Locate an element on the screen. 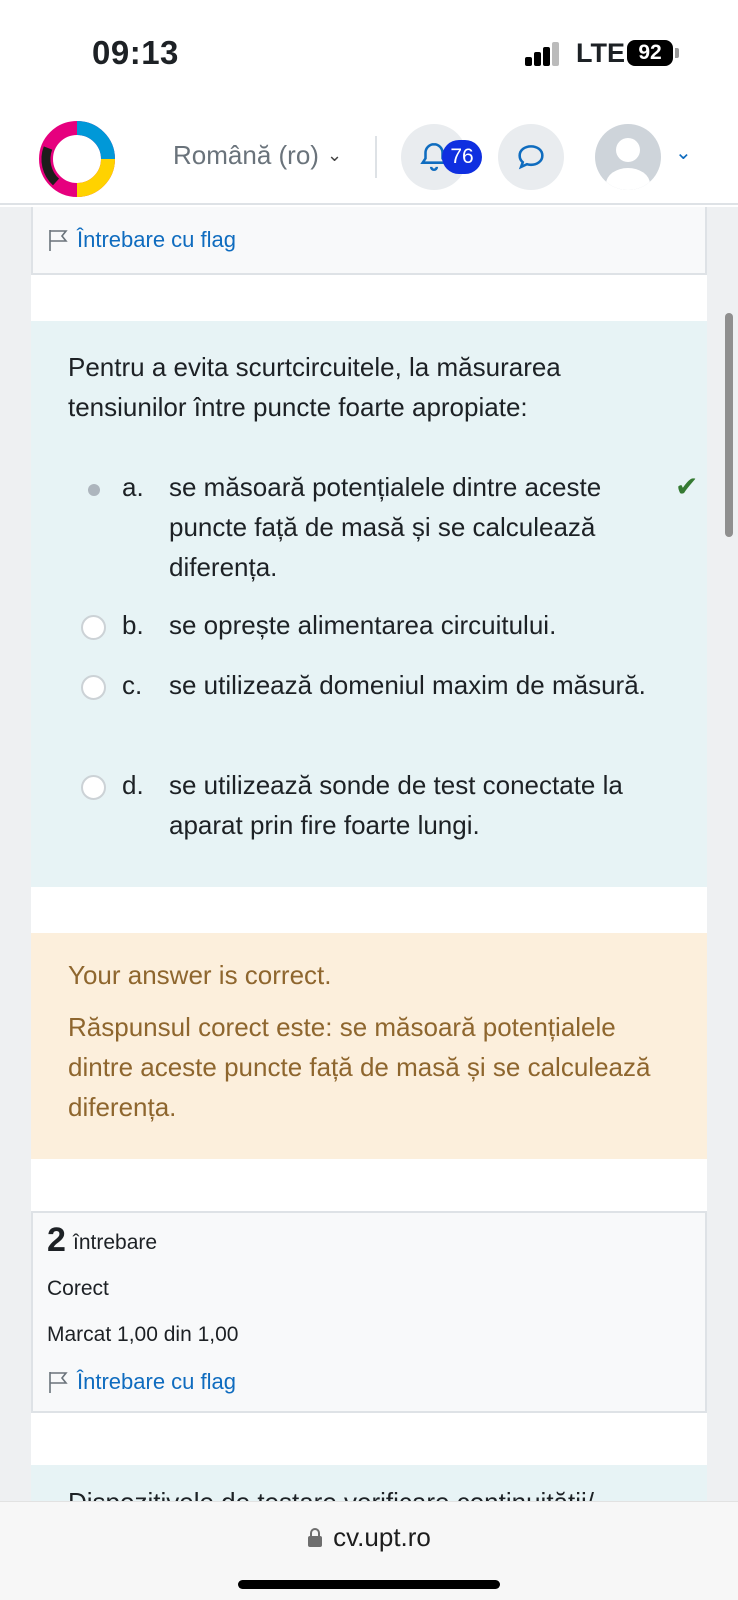 The width and height of the screenshot is (738, 1600). user-avatar is located at coordinates (628, 157).